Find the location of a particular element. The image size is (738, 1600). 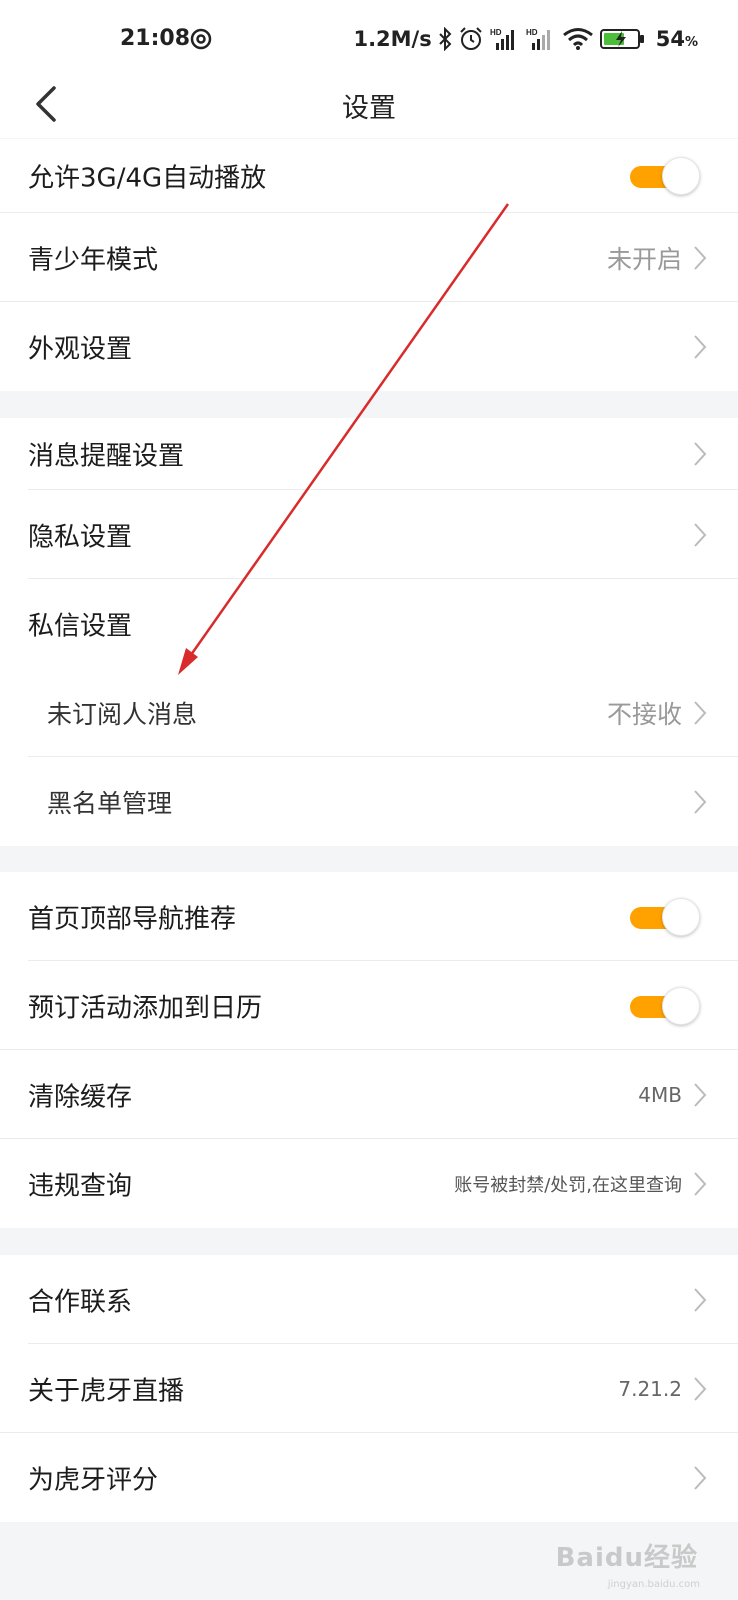

row-label: 清除缓存 is located at coordinates (80, 1097).